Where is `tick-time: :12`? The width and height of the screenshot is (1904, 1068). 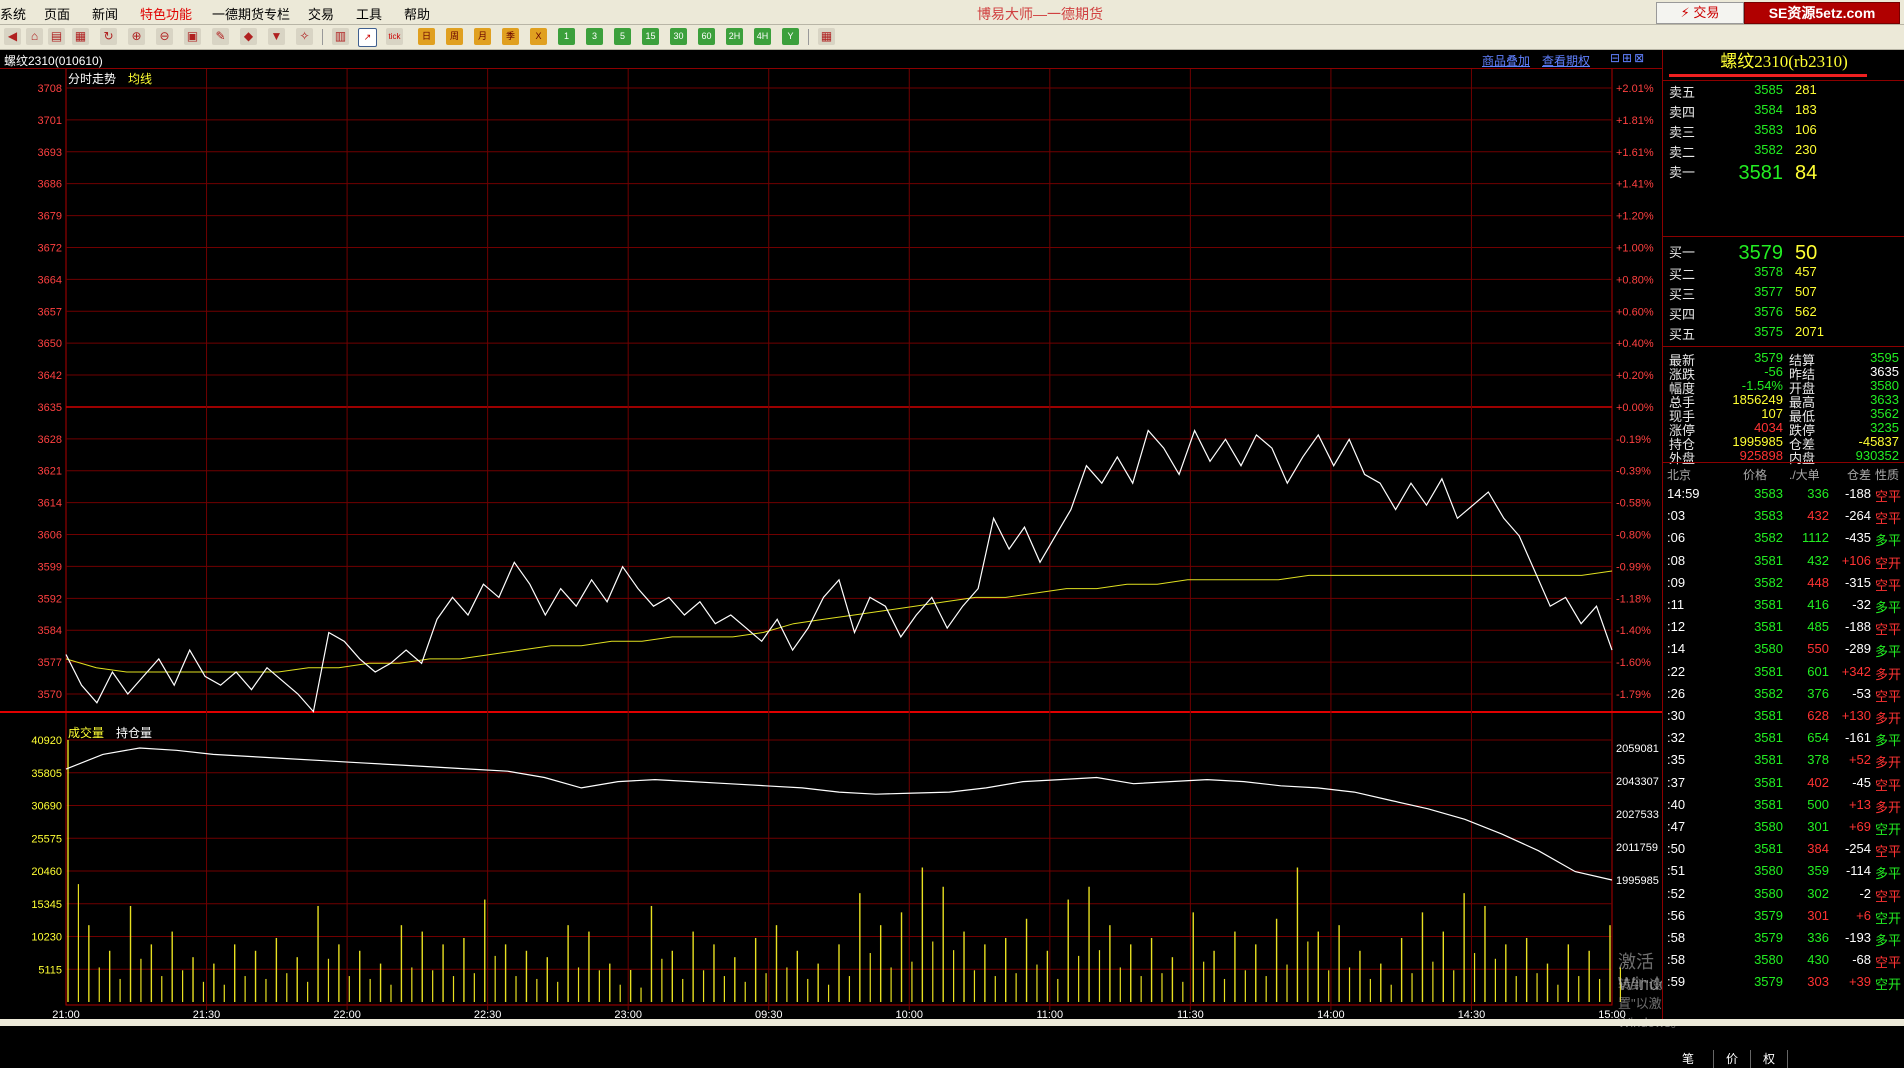 tick-time: :12 is located at coordinates (1676, 627).